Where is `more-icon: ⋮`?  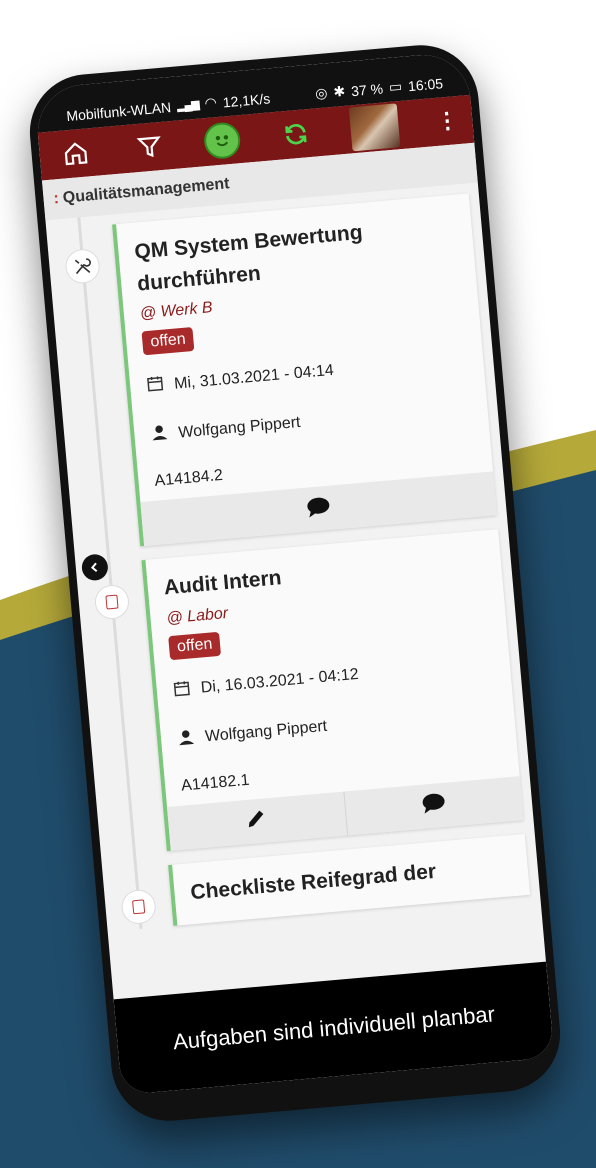 more-icon: ⋮ is located at coordinates (447, 120).